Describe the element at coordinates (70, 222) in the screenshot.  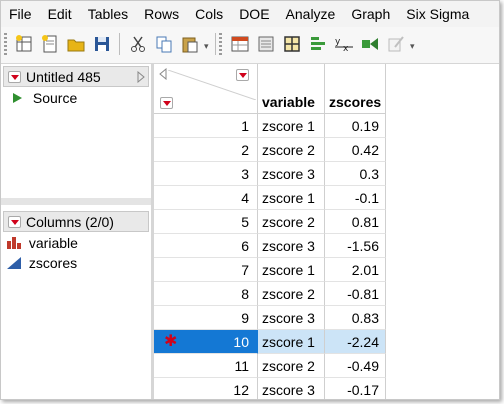
I see `columns-panel-title: Columns (2/0)` at that location.